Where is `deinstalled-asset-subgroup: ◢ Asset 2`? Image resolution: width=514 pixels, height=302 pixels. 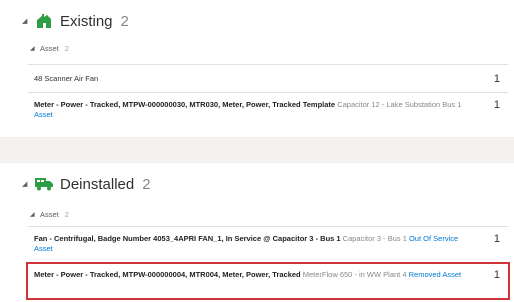
deinstalled-asset-subgroup: ◢ Asset 2 is located at coordinates (49, 214).